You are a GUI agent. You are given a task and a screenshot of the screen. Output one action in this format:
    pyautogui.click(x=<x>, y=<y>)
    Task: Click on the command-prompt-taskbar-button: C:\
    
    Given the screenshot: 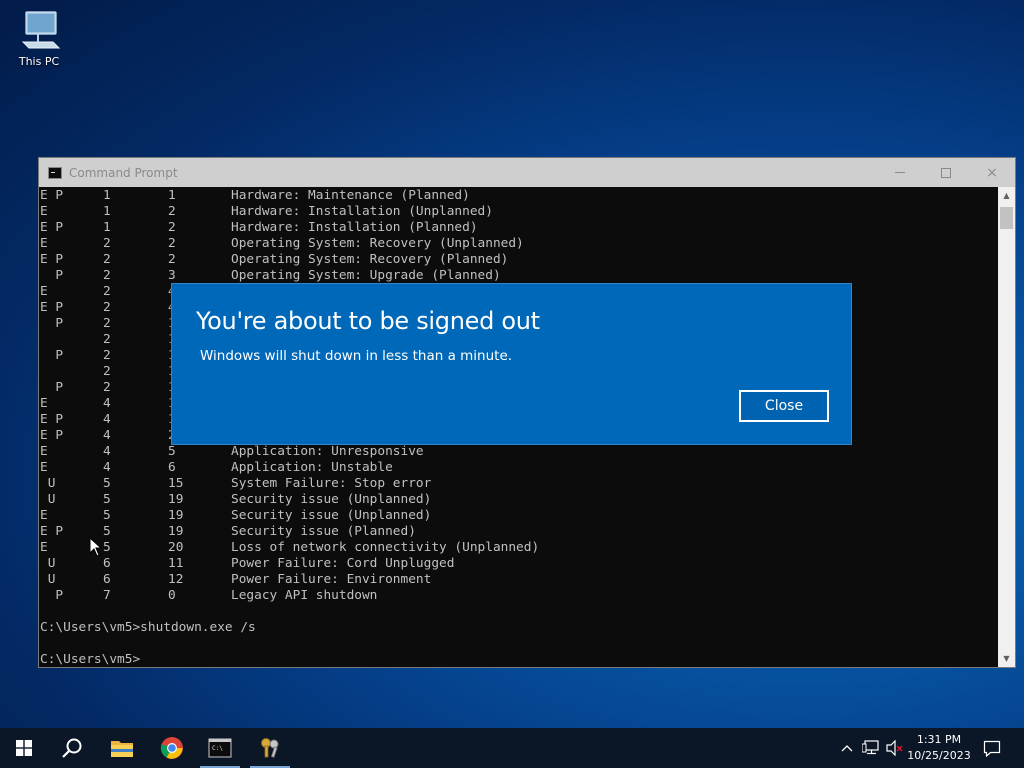 What is the action you would take?
    pyautogui.click(x=220, y=748)
    